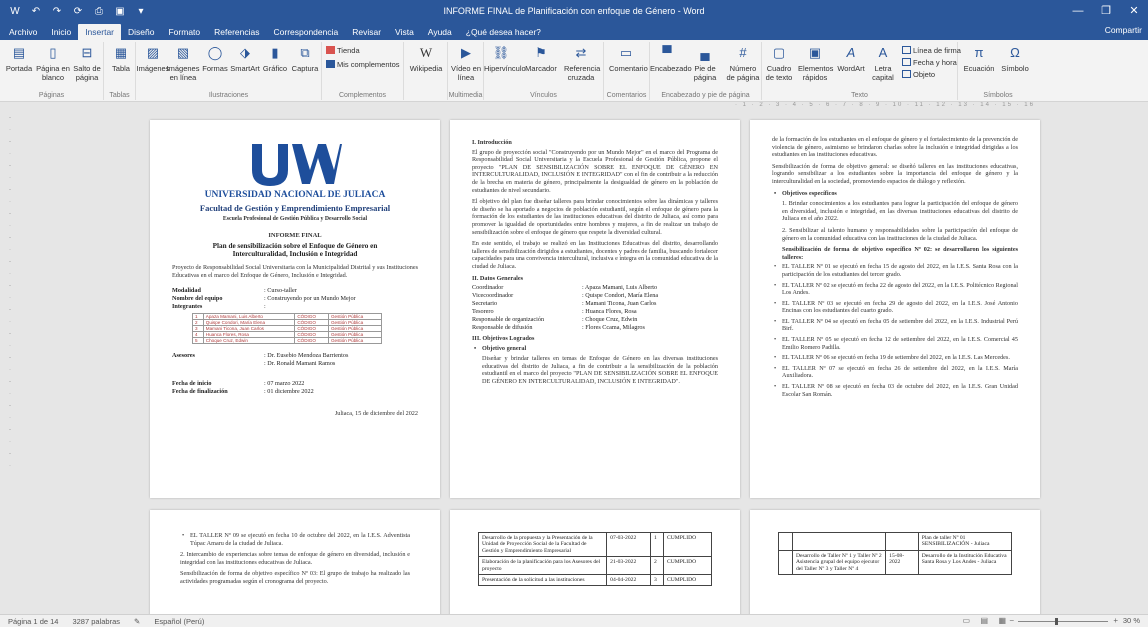 The image size is (1148, 627). I want to click on wordart-button: A WordArt, so click(851, 58).